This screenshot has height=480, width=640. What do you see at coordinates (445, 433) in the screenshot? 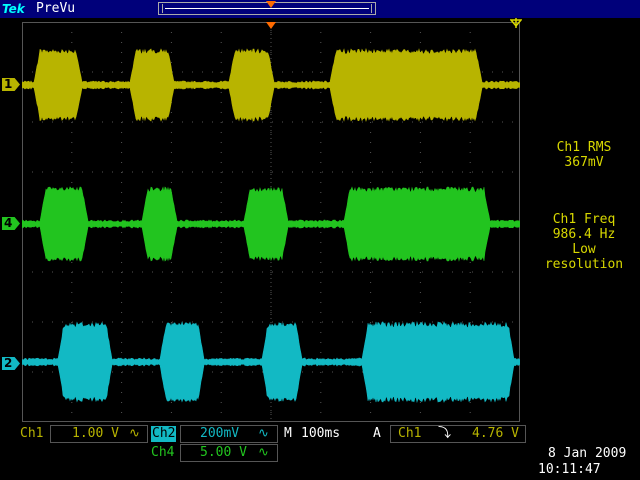
I see `trigger-slope-icon: ⤵` at bounding box center [445, 433].